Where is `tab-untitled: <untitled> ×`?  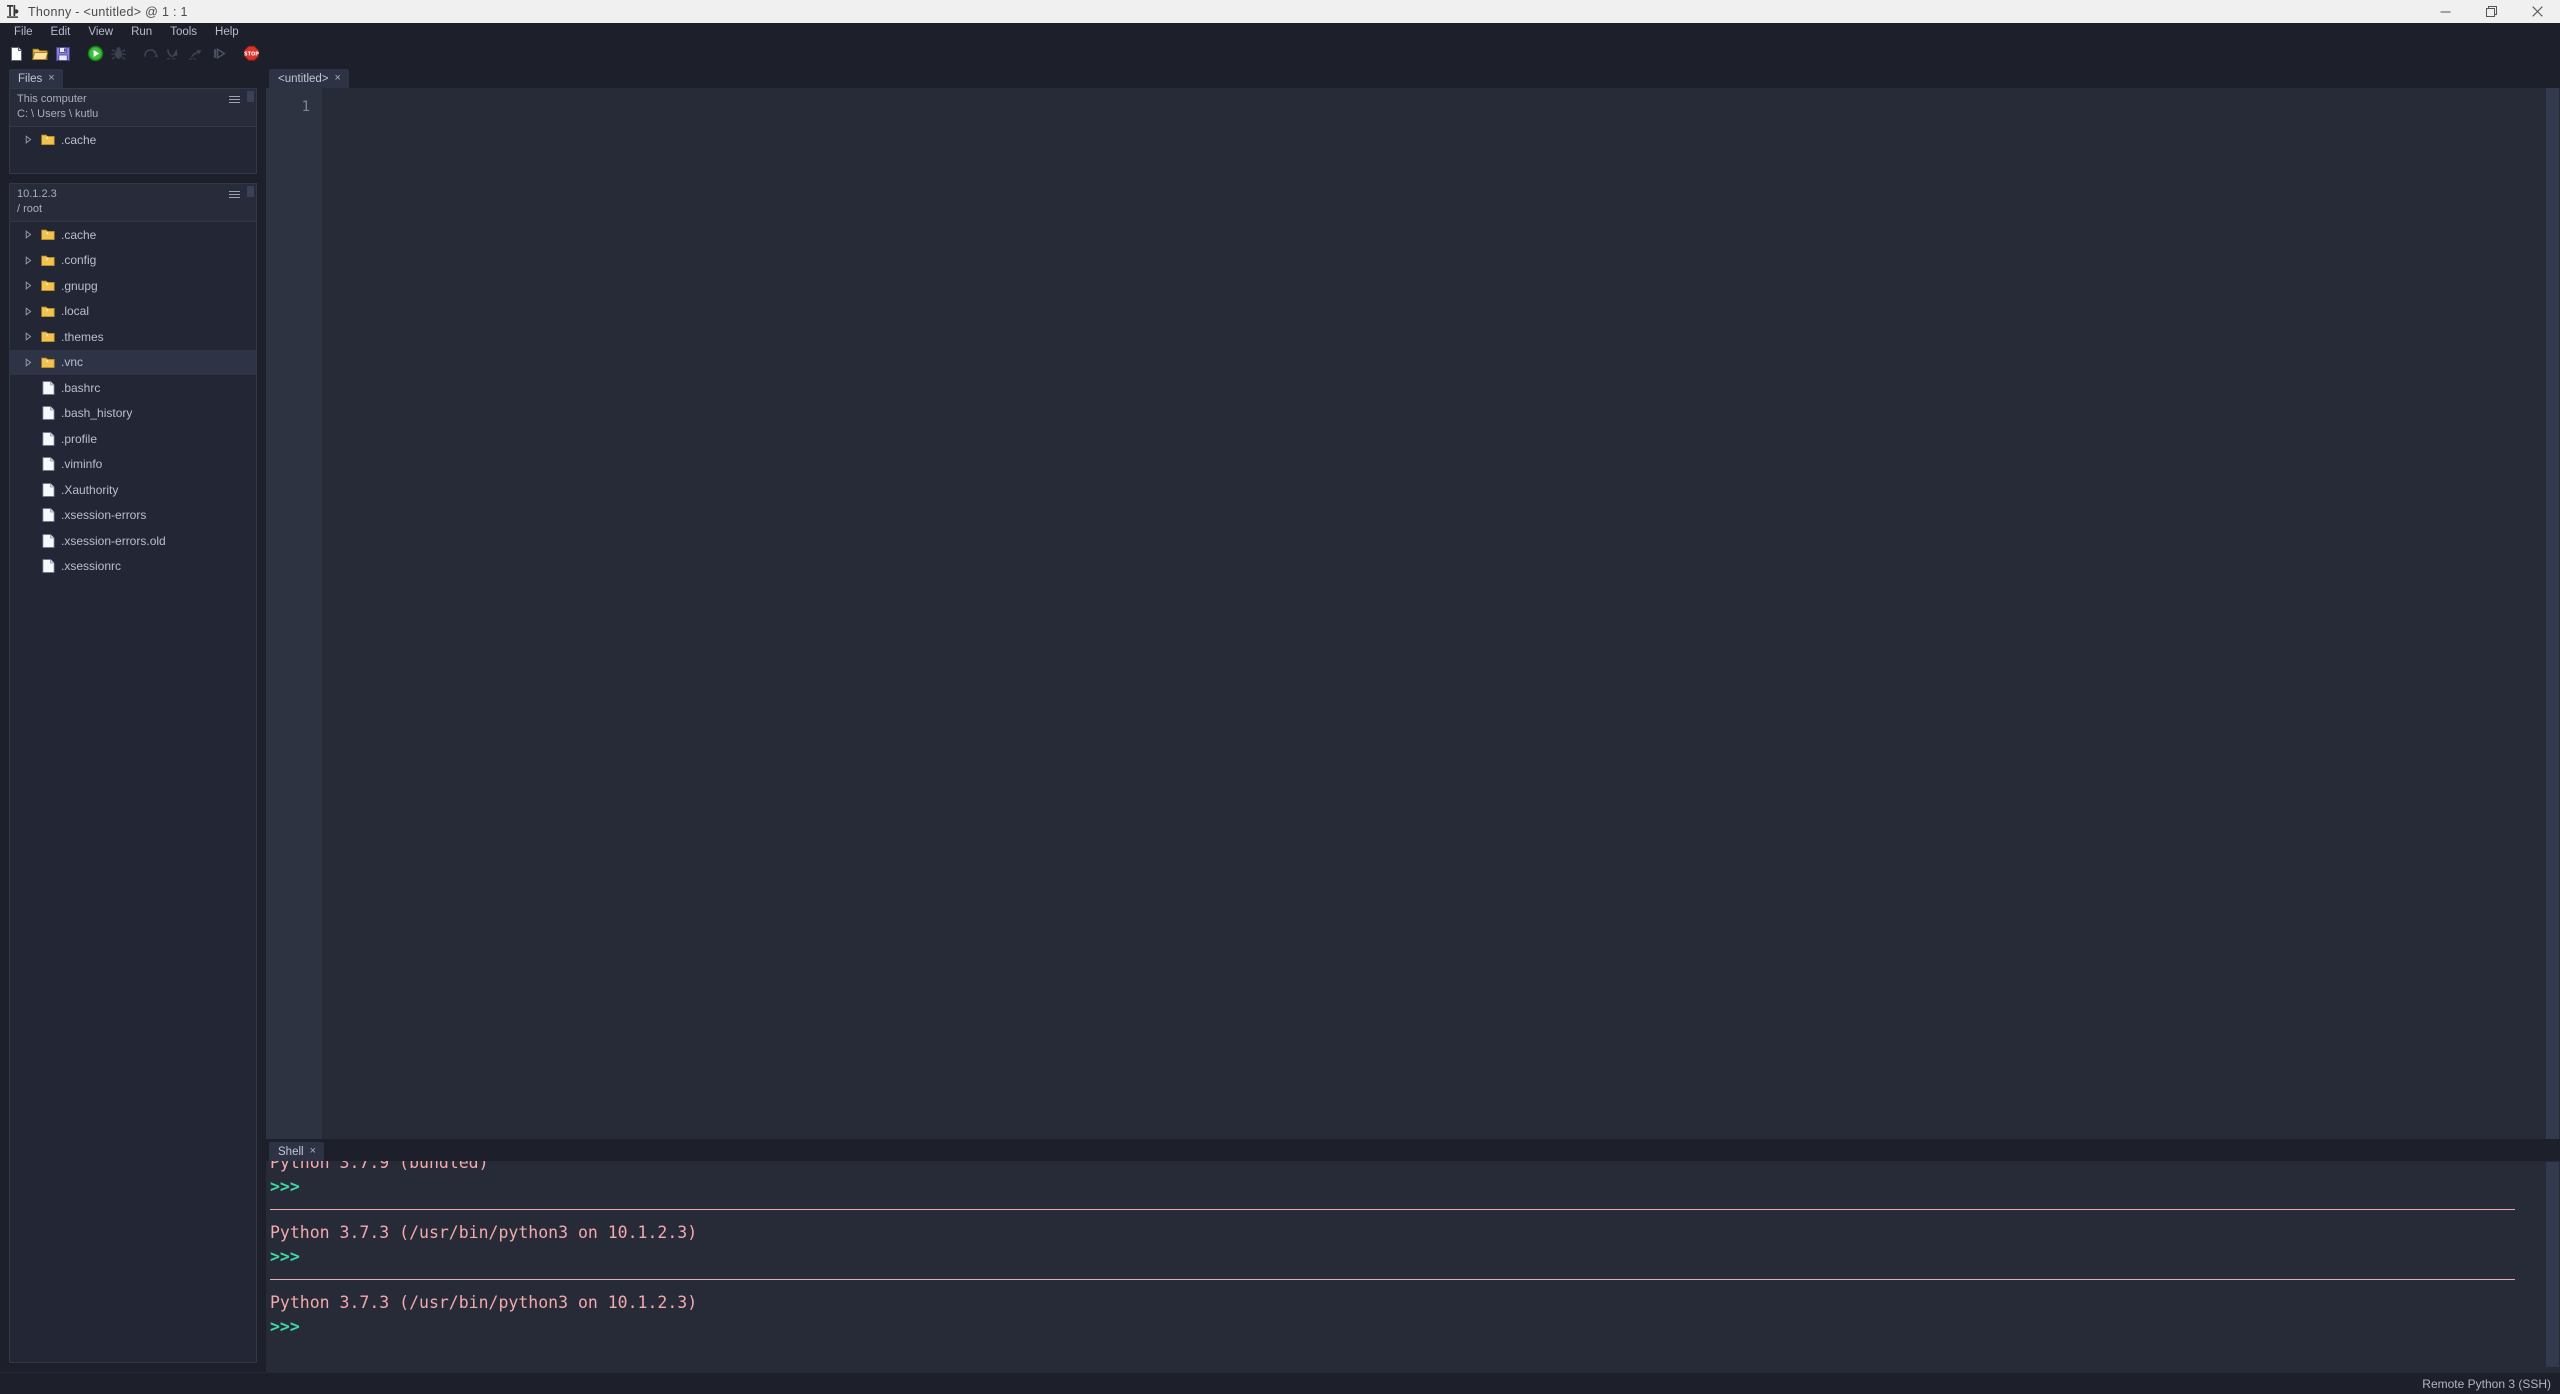 tab-untitled: <untitled> × is located at coordinates (309, 78).